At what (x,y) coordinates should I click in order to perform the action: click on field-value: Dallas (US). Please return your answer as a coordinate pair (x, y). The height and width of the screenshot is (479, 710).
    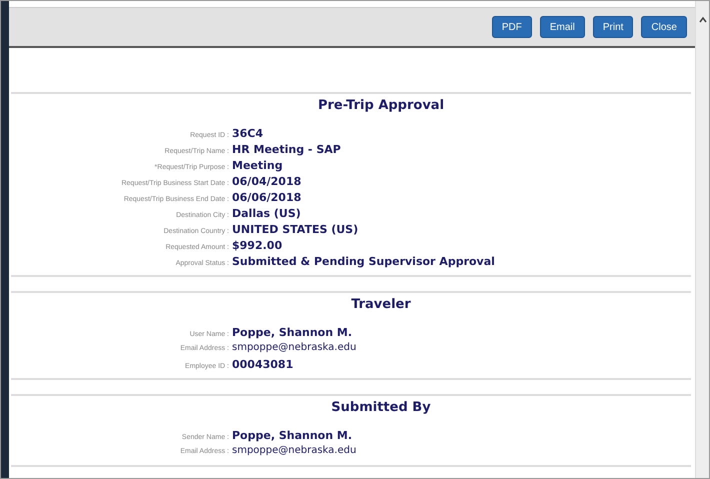
    Looking at the image, I should click on (266, 213).